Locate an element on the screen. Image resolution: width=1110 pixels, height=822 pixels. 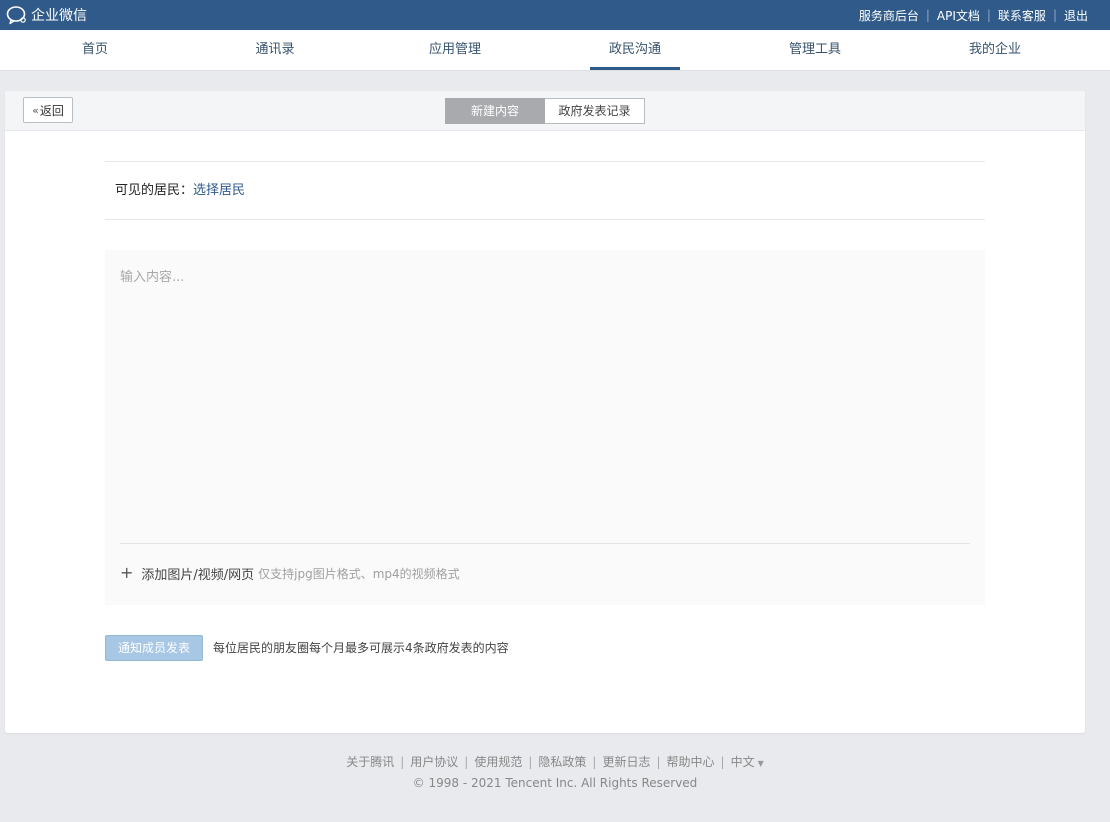
tab-management-tools: 管理工具 is located at coordinates (815, 50).